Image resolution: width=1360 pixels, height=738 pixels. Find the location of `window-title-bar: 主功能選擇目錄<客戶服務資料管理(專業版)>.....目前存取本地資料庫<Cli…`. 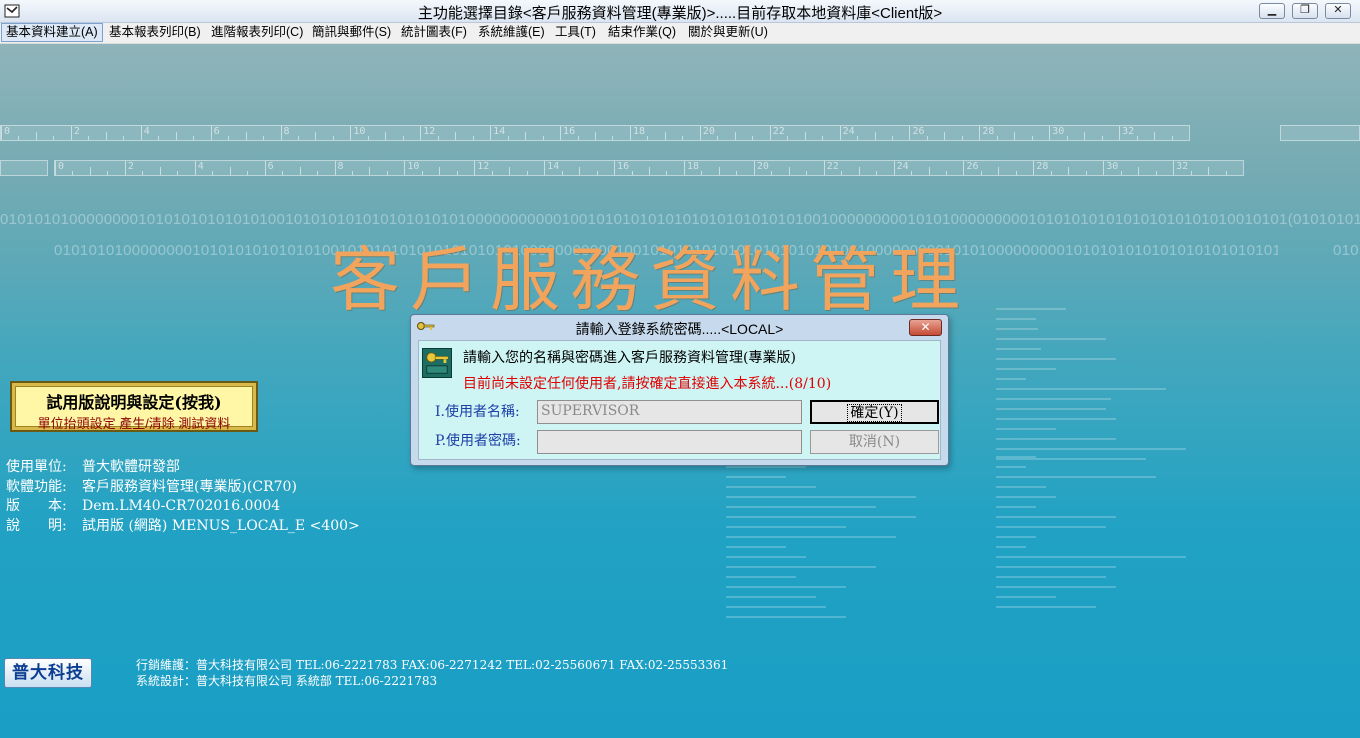

window-title-bar: 主功能選擇目錄<客戶服務資料管理(專業版)>.....目前存取本地資料庫<Cli… is located at coordinates (680, 11).